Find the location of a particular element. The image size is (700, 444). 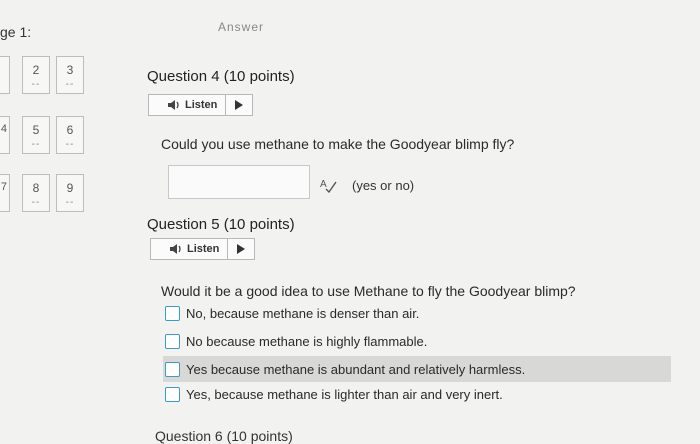

nav-tile-6: 6 -- is located at coordinates (70, 135).